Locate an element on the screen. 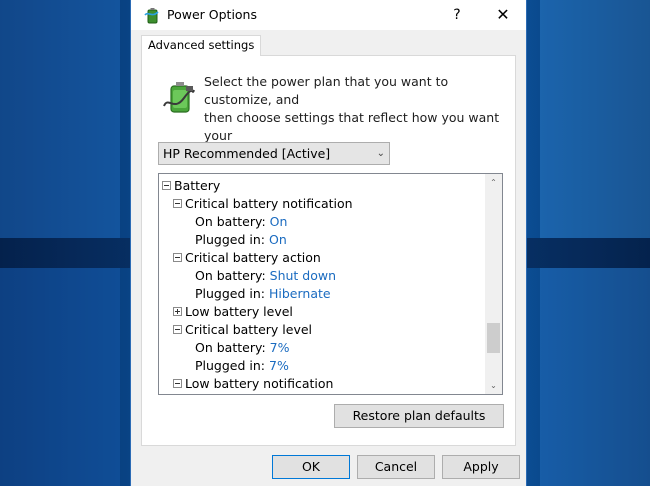 The height and width of the screenshot is (486, 650). tree-setting-on-battery: On battery: 7% is located at coordinates (242, 348).